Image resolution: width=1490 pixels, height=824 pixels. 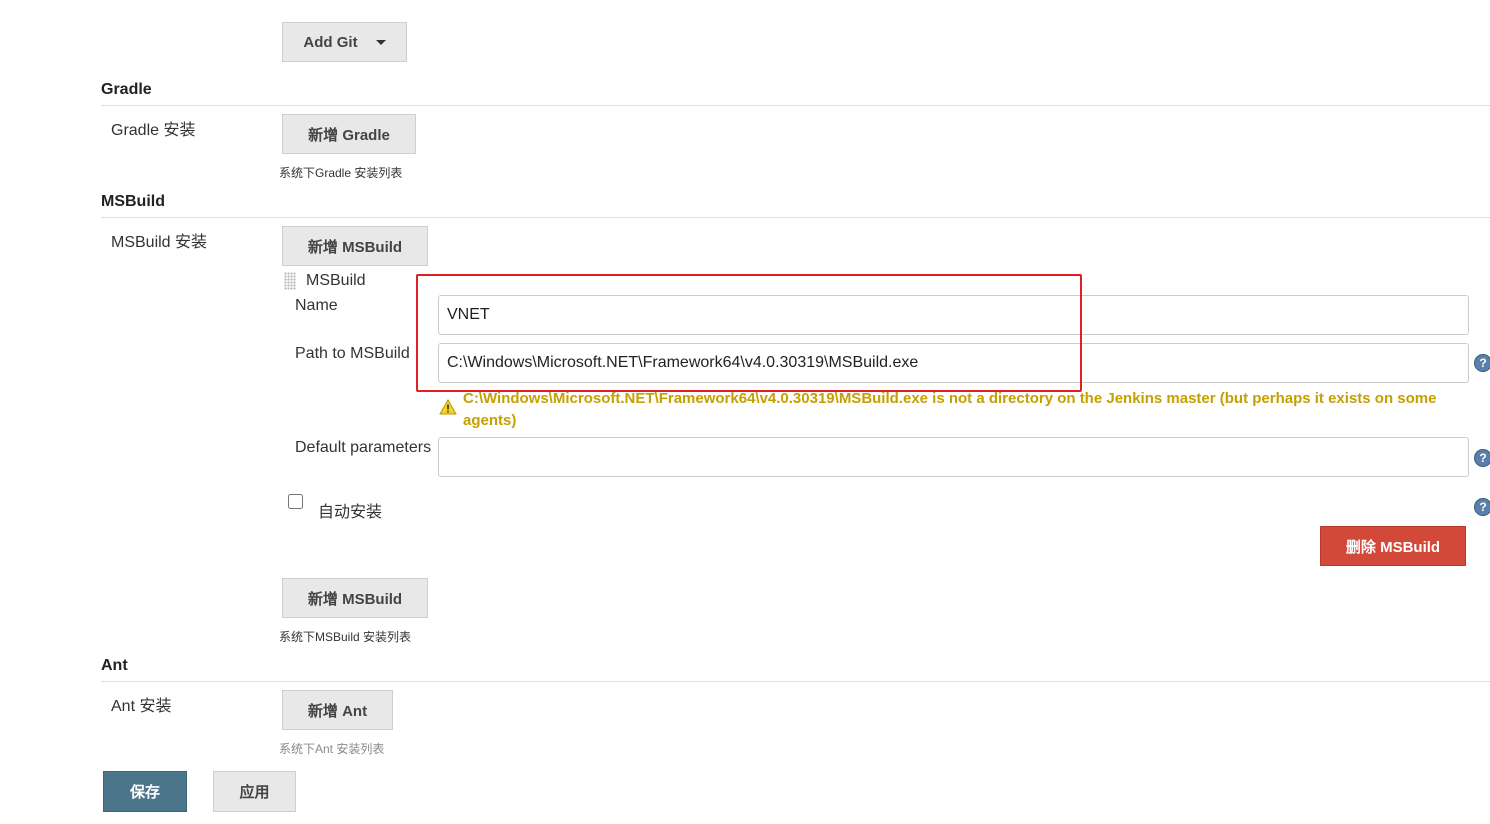 I want to click on auto-install-label: 自动安装, so click(x=350, y=512).